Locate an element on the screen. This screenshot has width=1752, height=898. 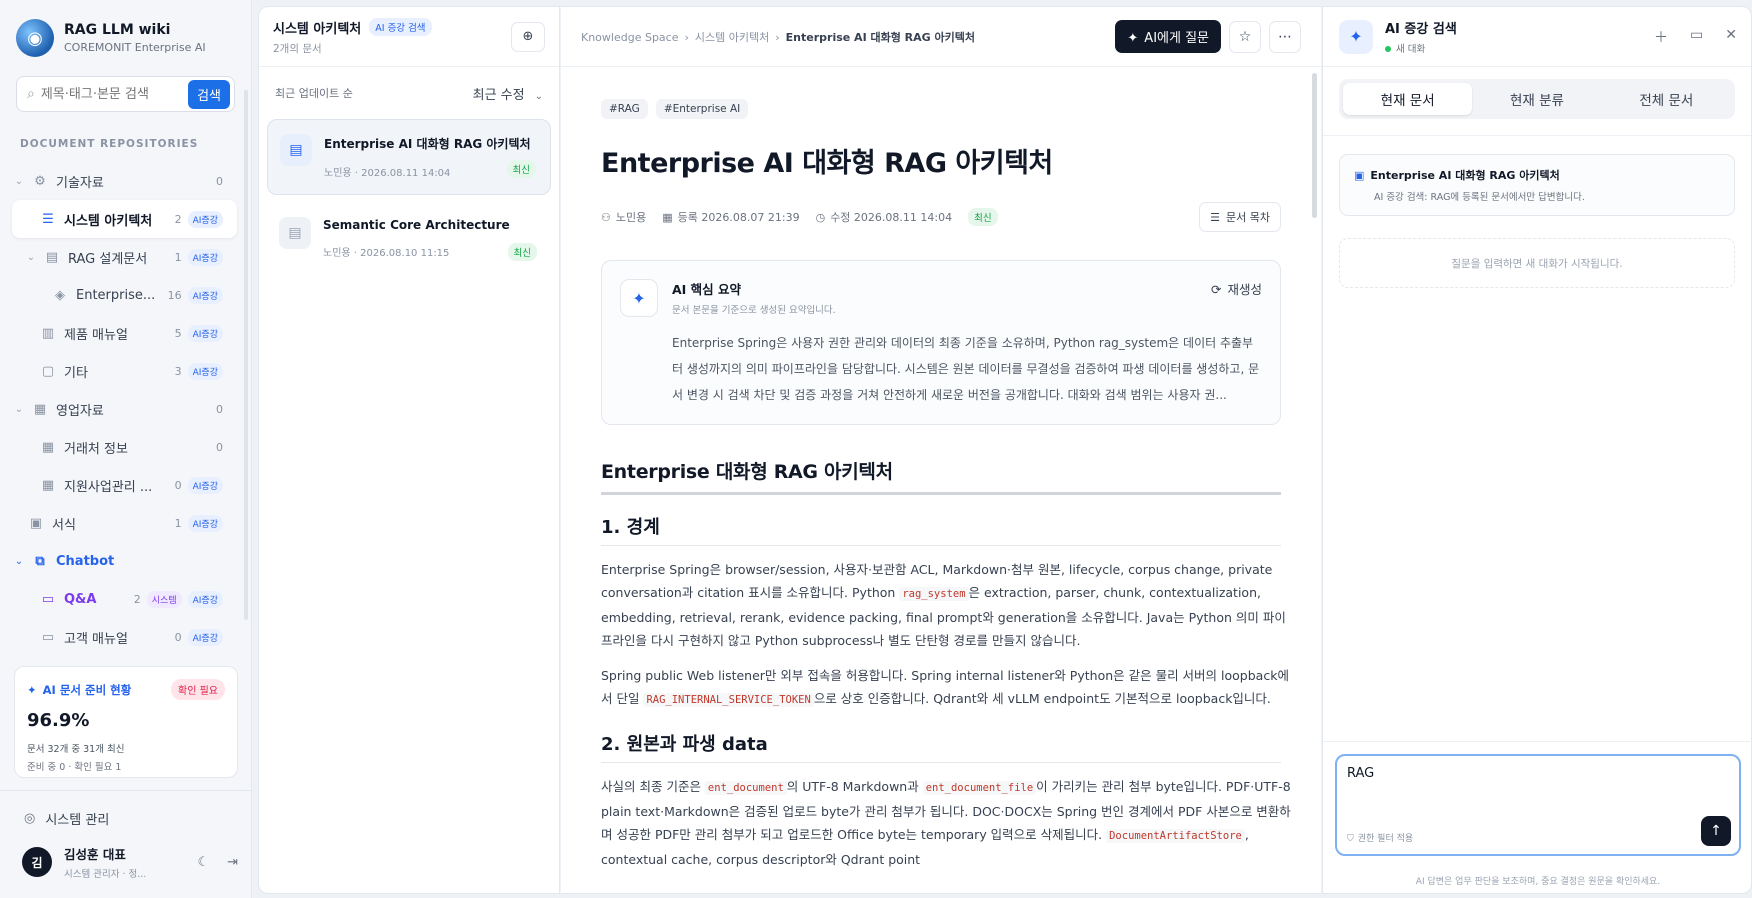
book-icon: ▥ is located at coordinates (48, 333).